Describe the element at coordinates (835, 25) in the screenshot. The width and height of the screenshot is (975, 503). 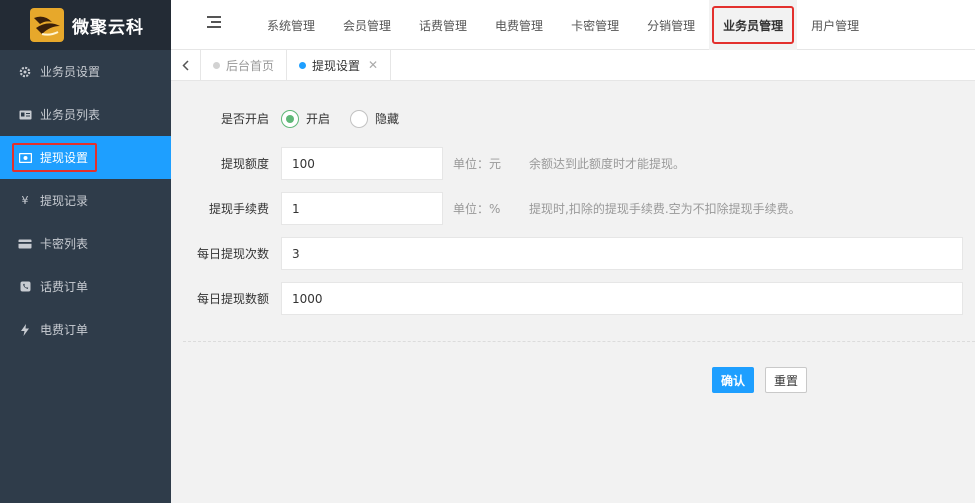
I see `topnav-users: 用户管理` at that location.